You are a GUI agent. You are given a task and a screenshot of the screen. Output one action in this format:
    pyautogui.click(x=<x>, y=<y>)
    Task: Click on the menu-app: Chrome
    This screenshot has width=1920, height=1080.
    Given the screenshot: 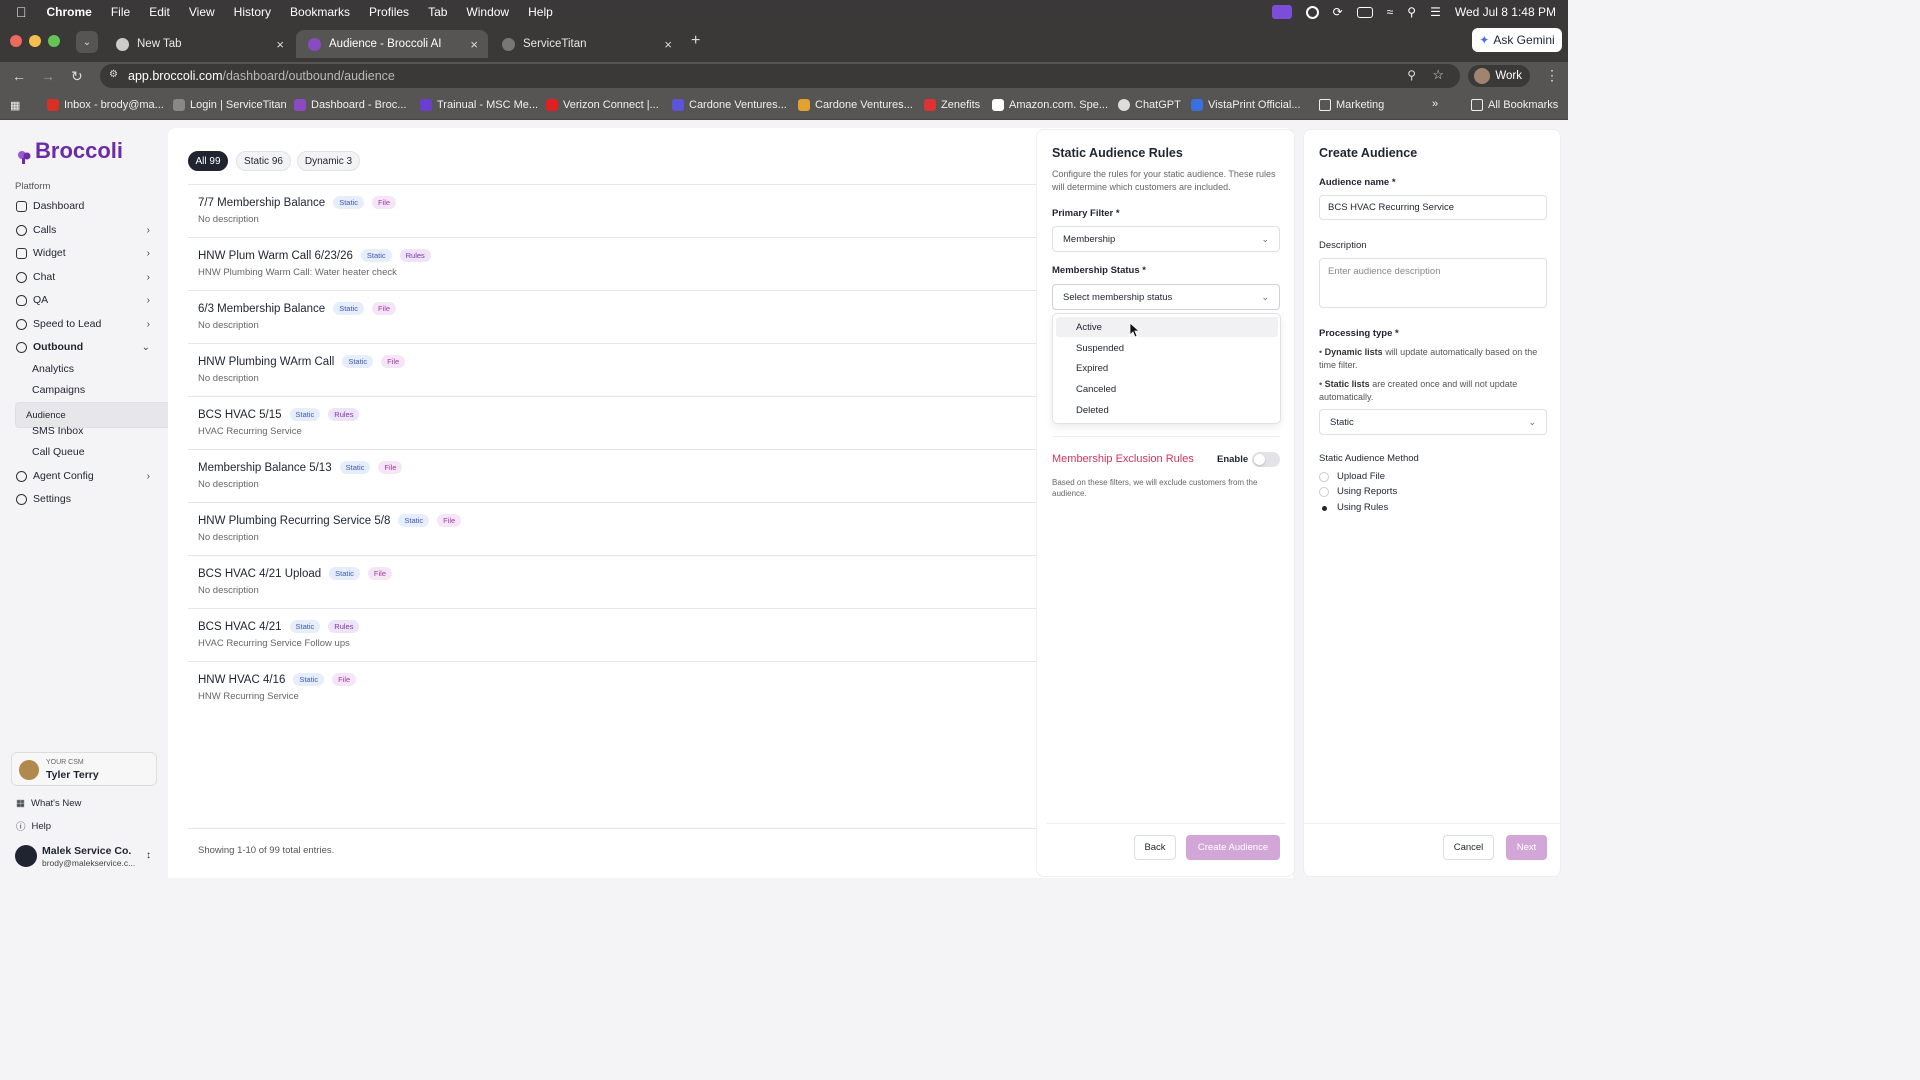 What is the action you would take?
    pyautogui.click(x=69, y=12)
    